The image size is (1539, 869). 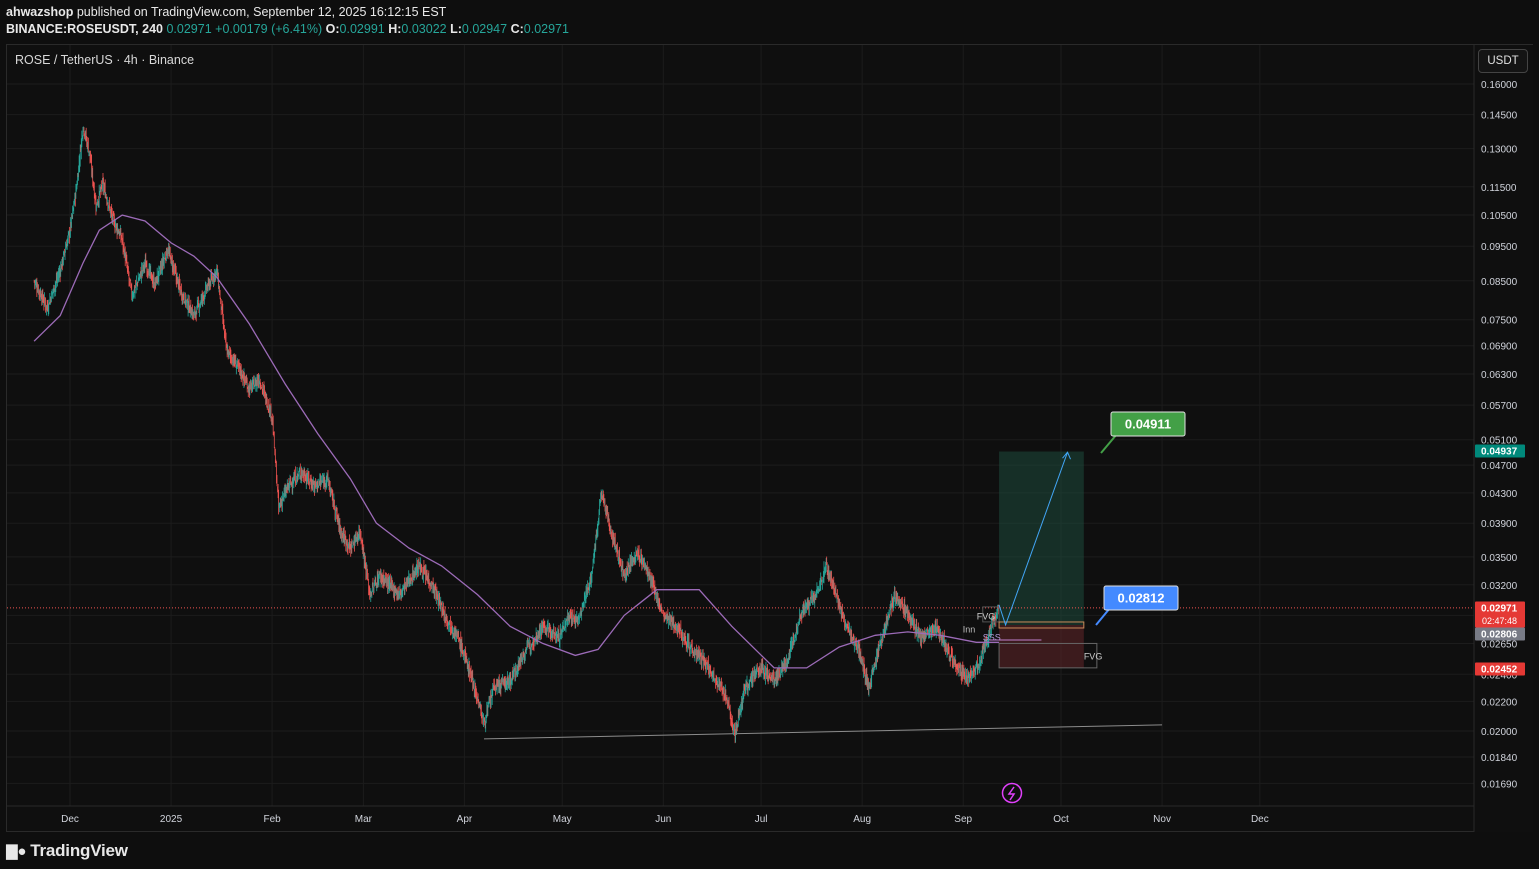 I want to click on x-tick-label-1: 2025, so click(x=171, y=819).